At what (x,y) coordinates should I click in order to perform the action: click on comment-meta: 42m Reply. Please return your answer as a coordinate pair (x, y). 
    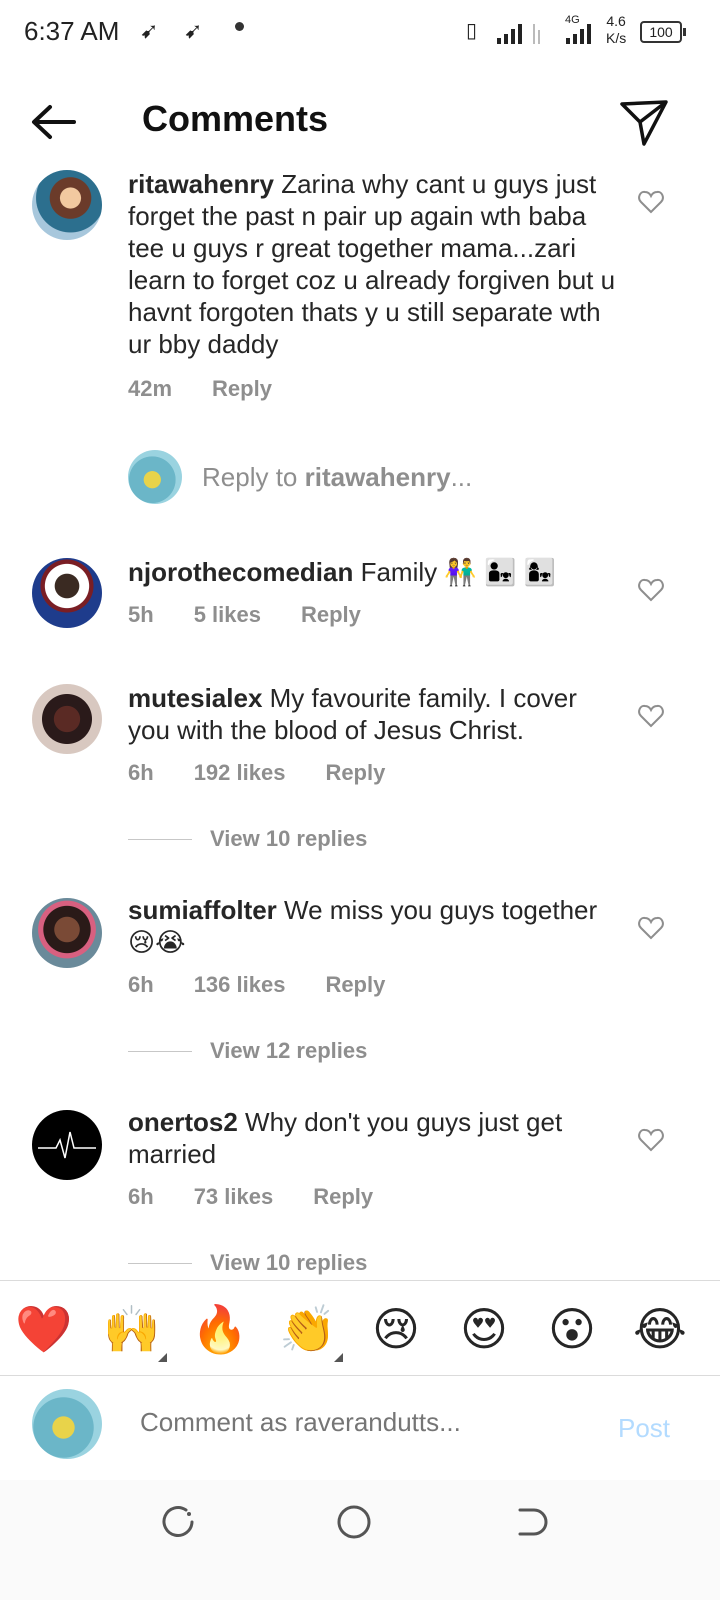
    Looking at the image, I should click on (220, 389).